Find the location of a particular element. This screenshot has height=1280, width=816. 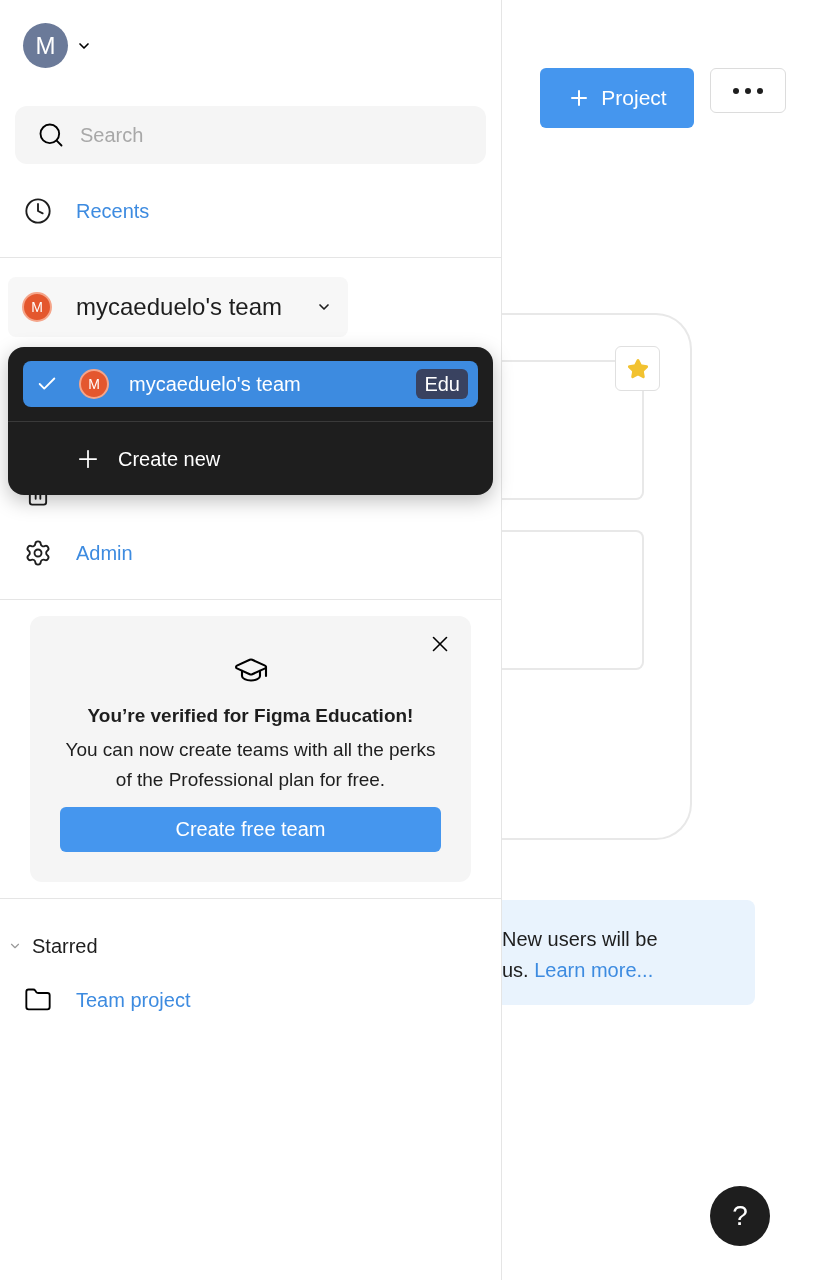

plan-tag: Edu is located at coordinates (442, 384).